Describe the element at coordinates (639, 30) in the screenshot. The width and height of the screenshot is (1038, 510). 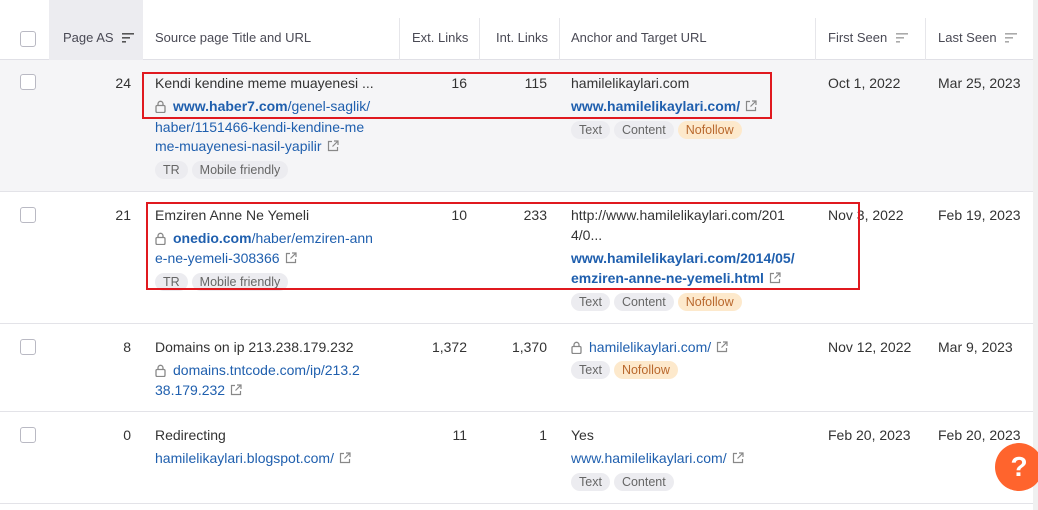
I see `column-anchor-target: Anchor and Target URL` at that location.